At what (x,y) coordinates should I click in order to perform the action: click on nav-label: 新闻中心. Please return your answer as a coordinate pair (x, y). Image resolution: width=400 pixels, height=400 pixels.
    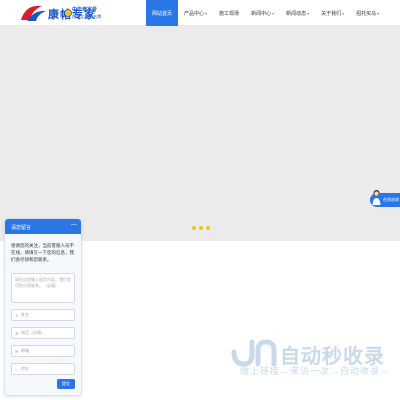
    Looking at the image, I should click on (261, 13).